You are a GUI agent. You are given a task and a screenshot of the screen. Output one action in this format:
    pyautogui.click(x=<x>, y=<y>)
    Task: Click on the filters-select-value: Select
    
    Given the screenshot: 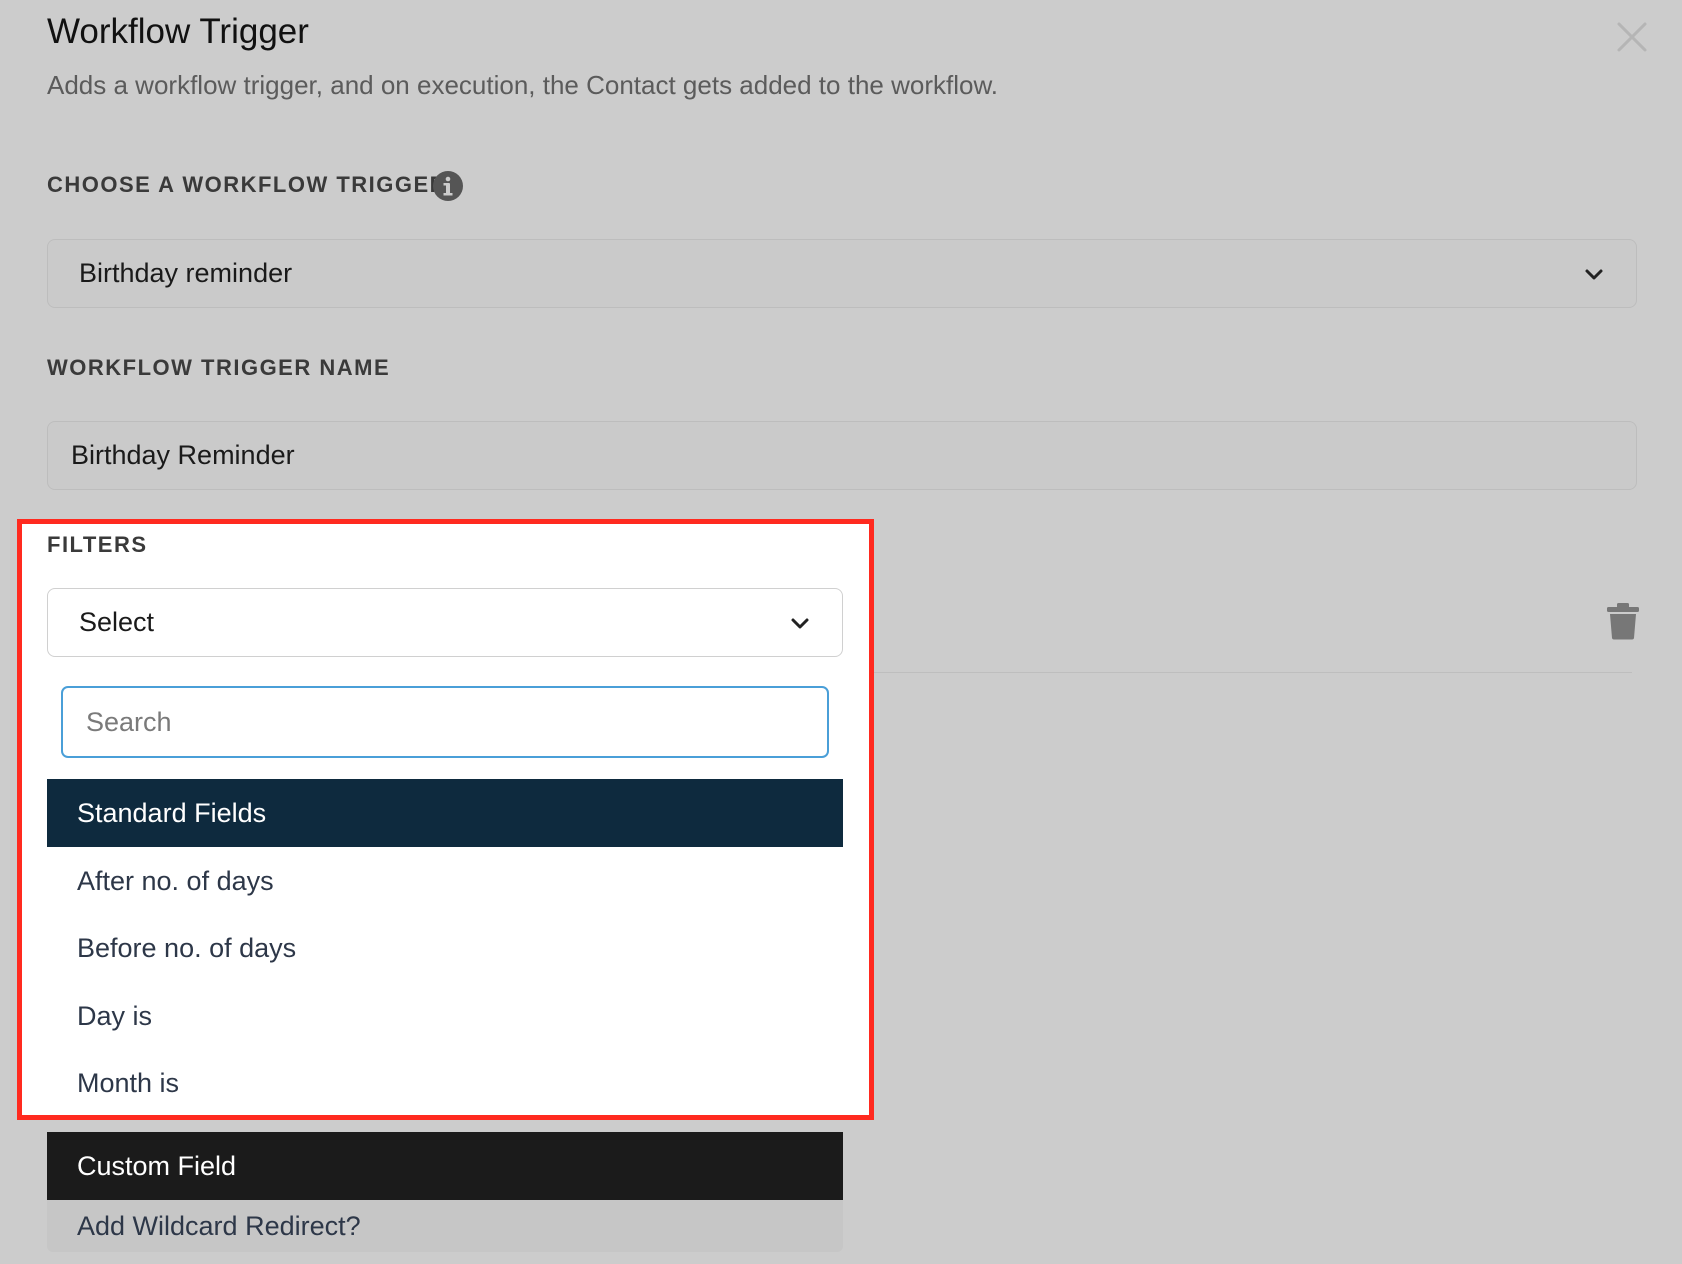 What is the action you would take?
    pyautogui.click(x=117, y=622)
    